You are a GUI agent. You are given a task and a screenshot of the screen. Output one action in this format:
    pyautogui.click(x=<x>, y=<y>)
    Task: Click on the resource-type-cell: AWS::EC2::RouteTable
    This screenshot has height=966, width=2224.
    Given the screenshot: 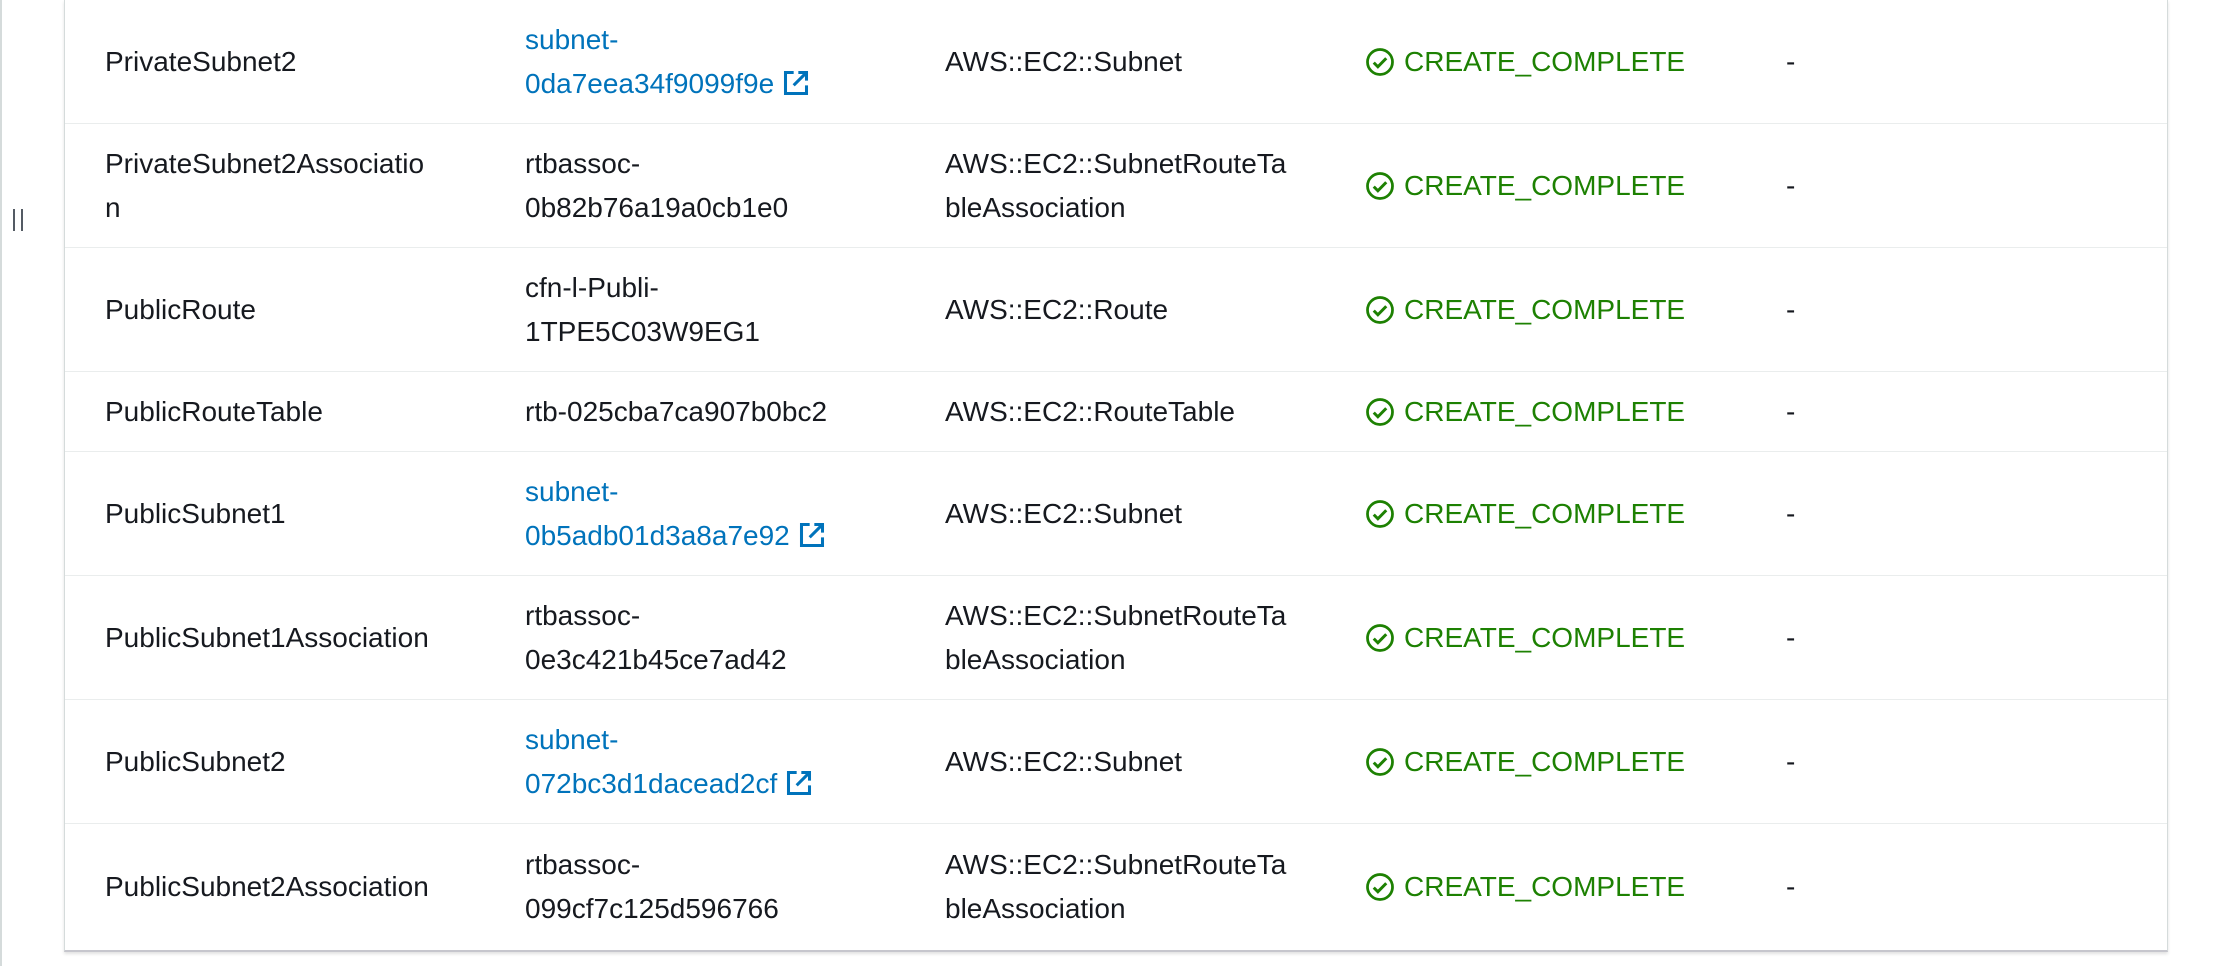 What is the action you would take?
    pyautogui.click(x=1125, y=411)
    